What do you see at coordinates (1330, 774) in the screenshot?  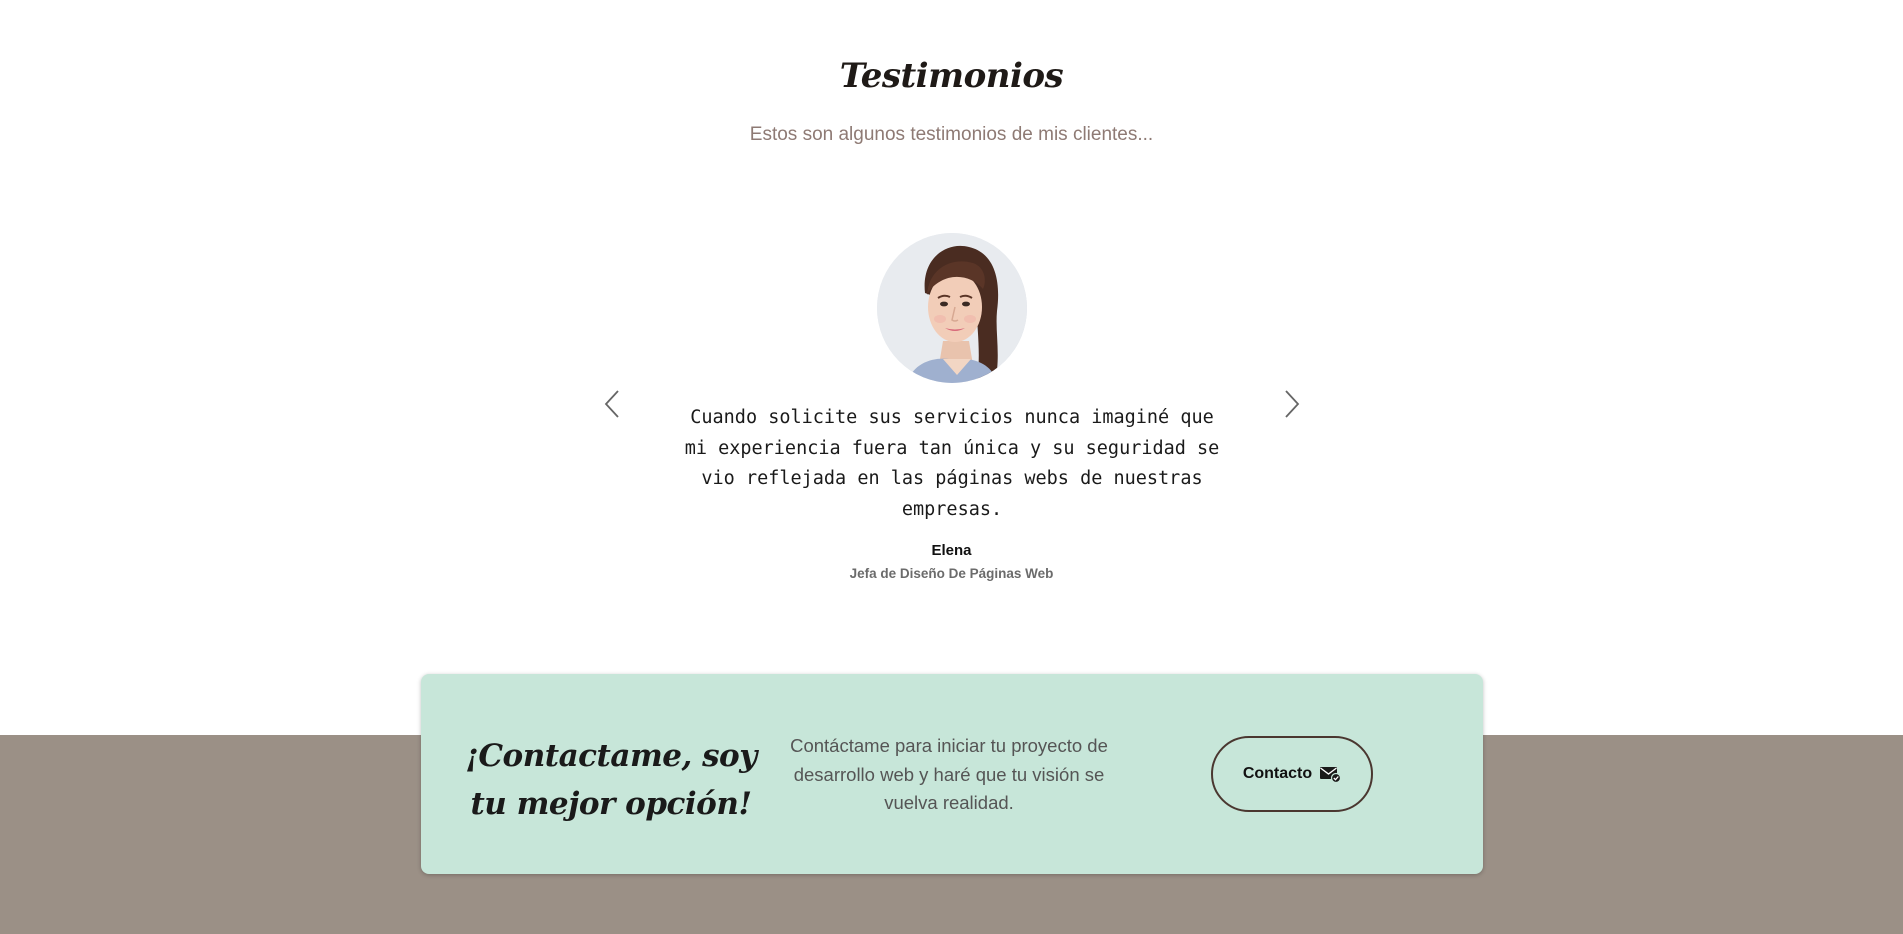 I see `mail-check-icon` at bounding box center [1330, 774].